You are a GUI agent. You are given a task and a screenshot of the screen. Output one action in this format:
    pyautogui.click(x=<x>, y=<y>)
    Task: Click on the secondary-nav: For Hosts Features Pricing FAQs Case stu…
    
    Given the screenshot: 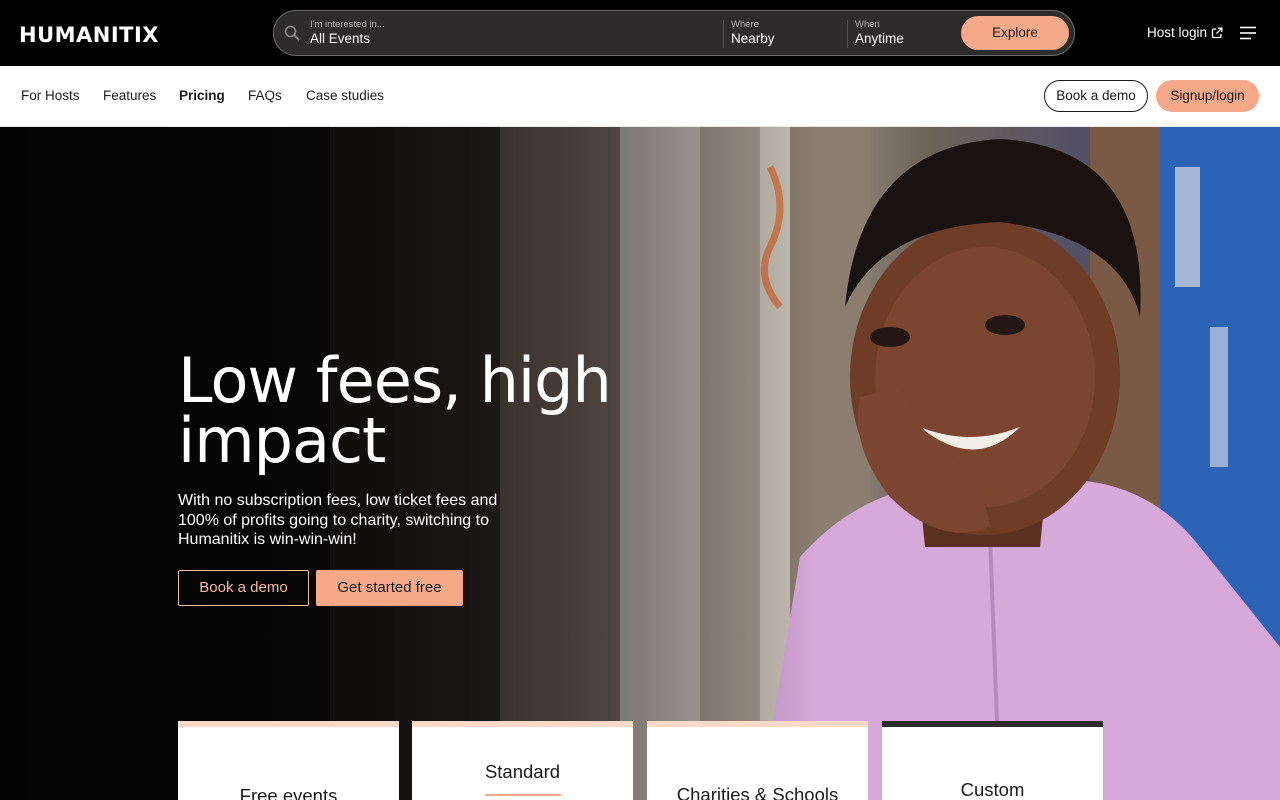 What is the action you would take?
    pyautogui.click(x=640, y=96)
    